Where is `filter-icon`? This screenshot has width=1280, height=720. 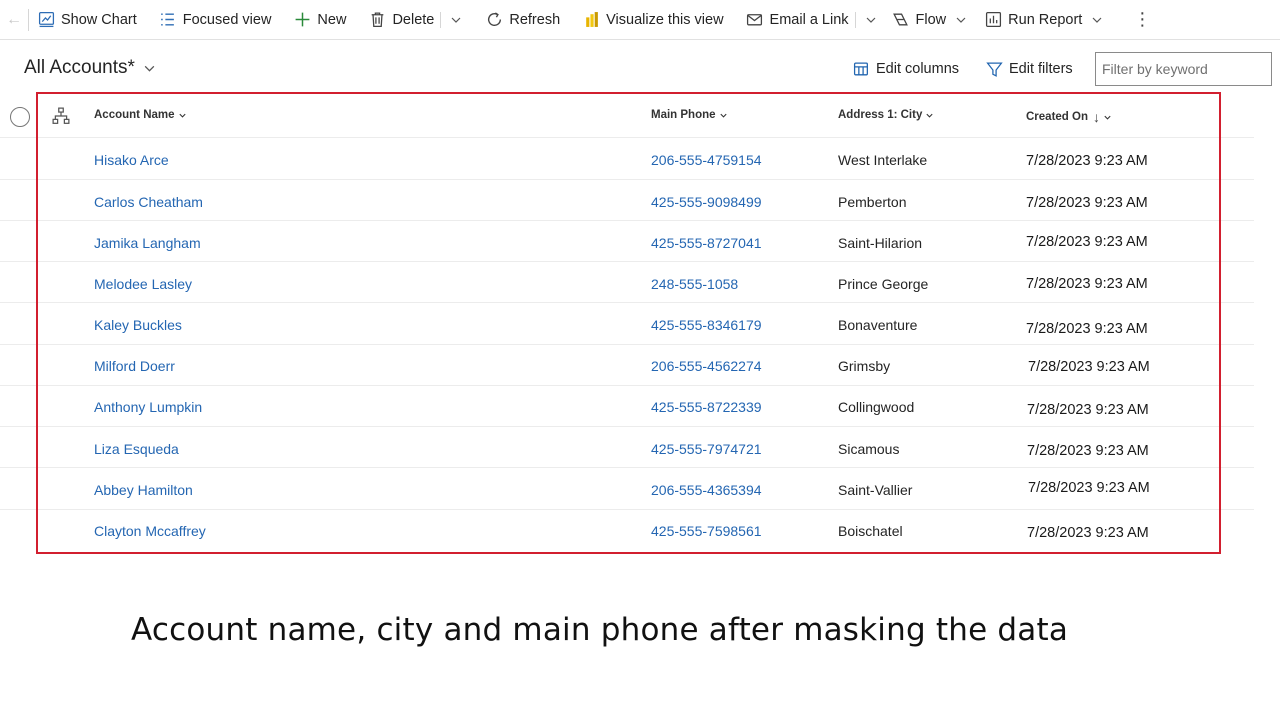 filter-icon is located at coordinates (994, 69).